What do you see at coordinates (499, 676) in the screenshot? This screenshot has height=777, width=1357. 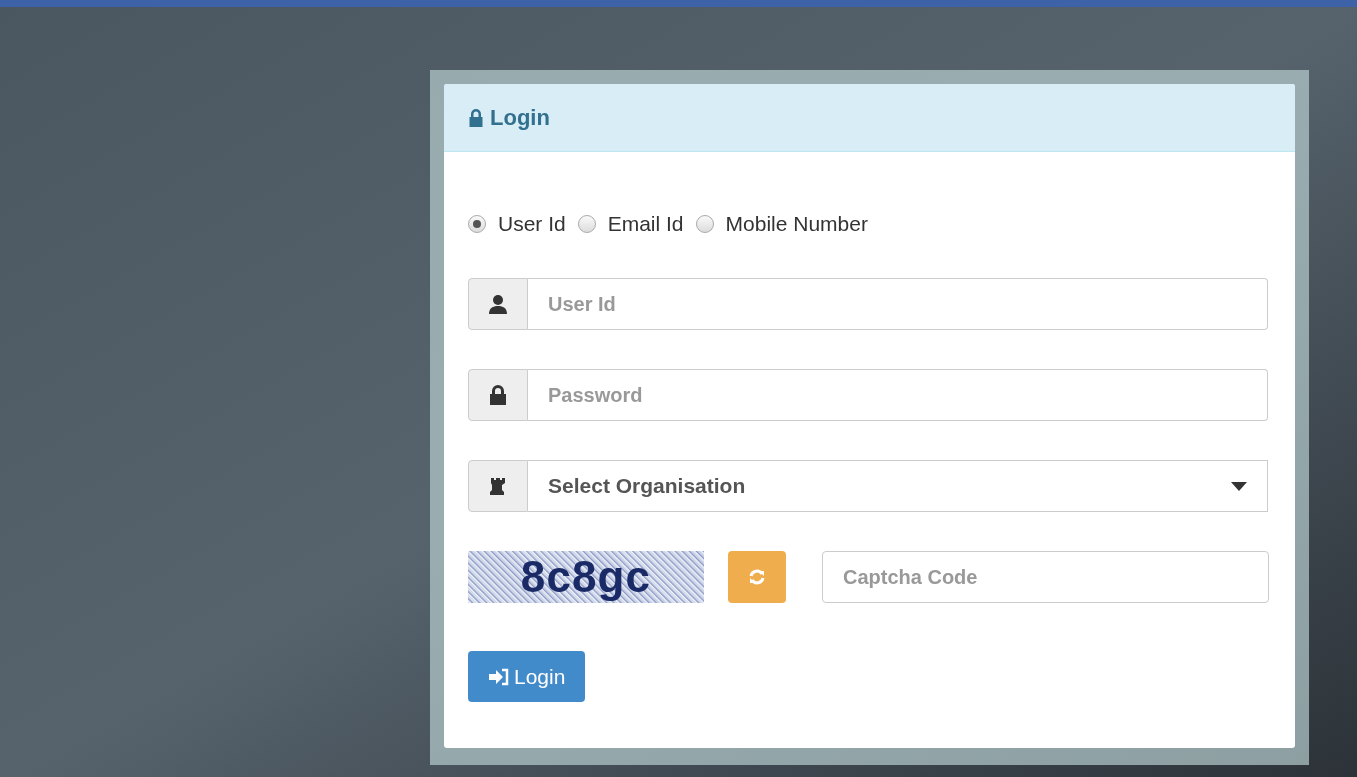 I see `sign-in-icon` at bounding box center [499, 676].